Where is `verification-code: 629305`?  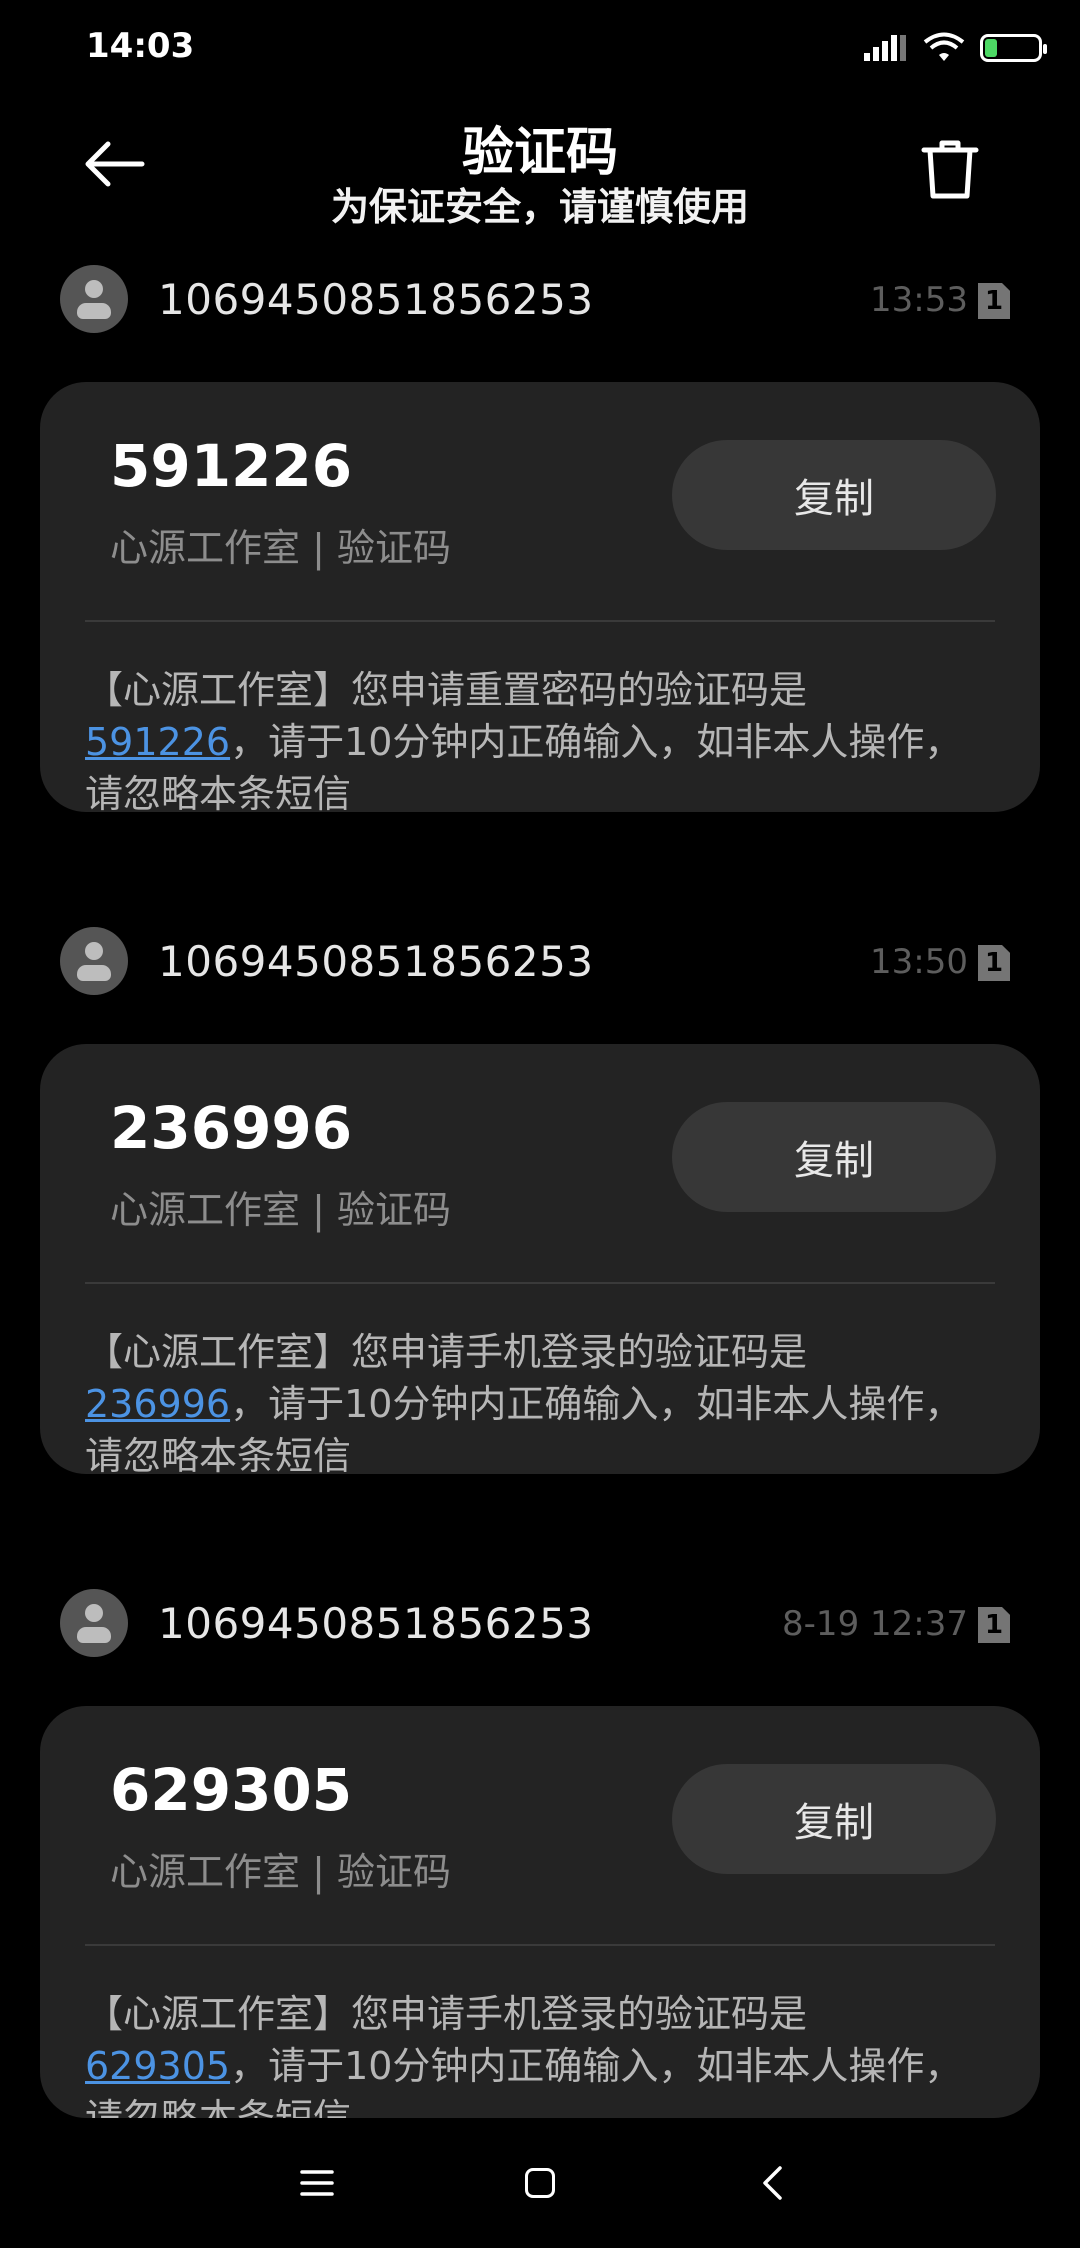 verification-code: 629305 is located at coordinates (231, 1790).